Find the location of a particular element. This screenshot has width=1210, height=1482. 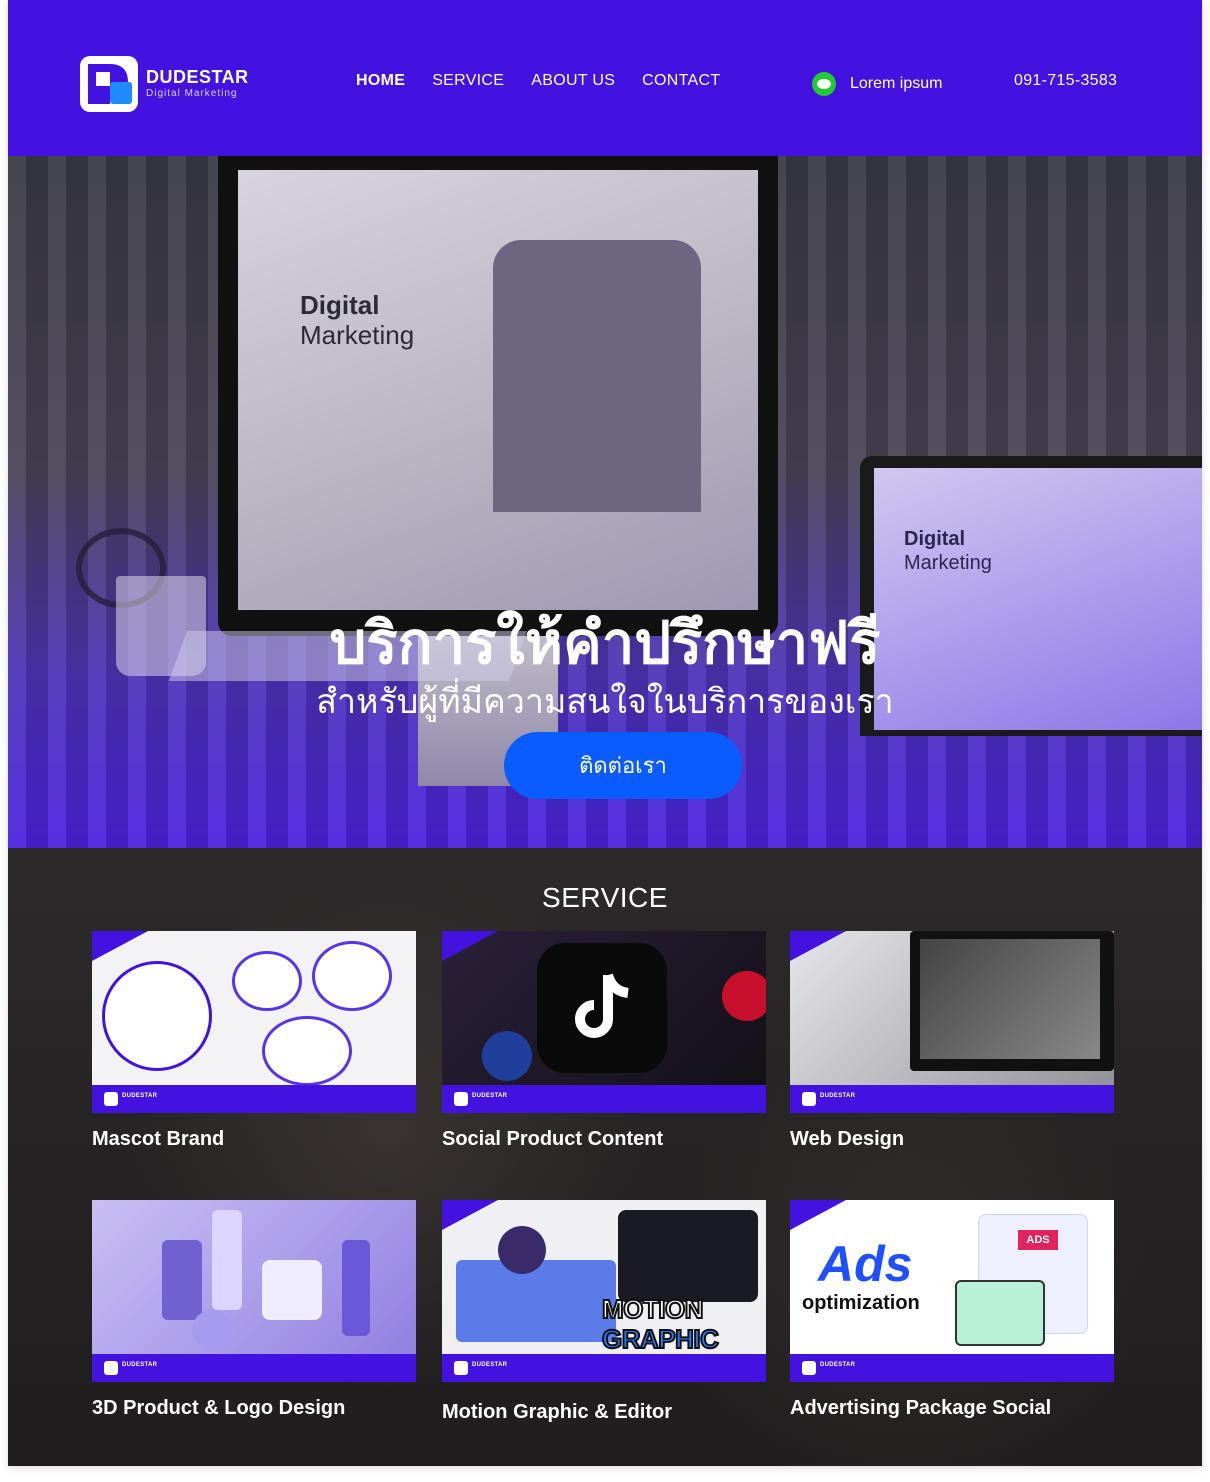

service-label: Mascot Brand is located at coordinates (158, 1139).